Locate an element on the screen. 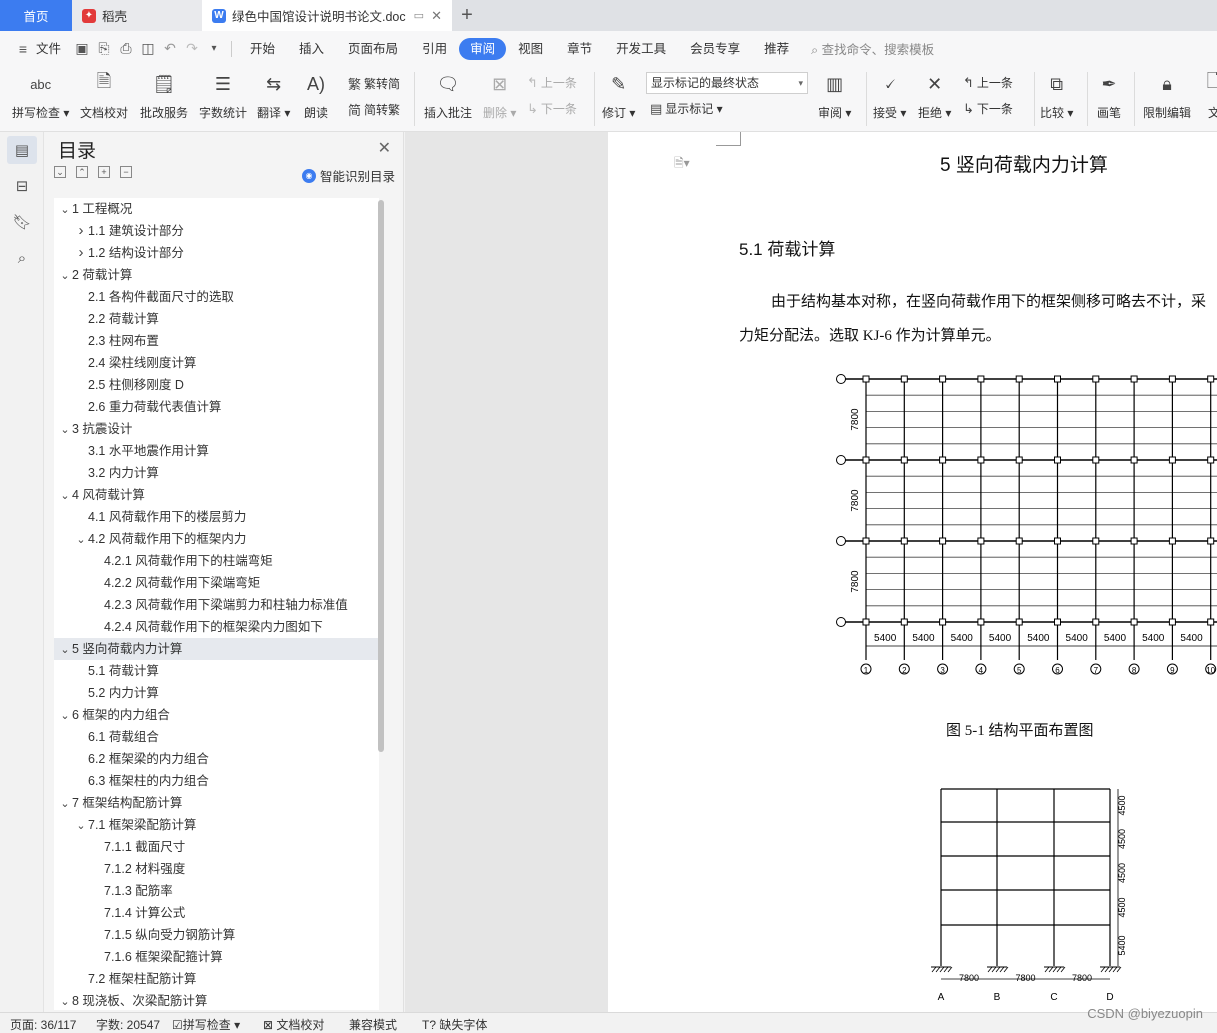 This screenshot has width=1217, height=1033. toc-item: 4.2.1 风荷载作用下的柱端弯矩 is located at coordinates (216, 561).